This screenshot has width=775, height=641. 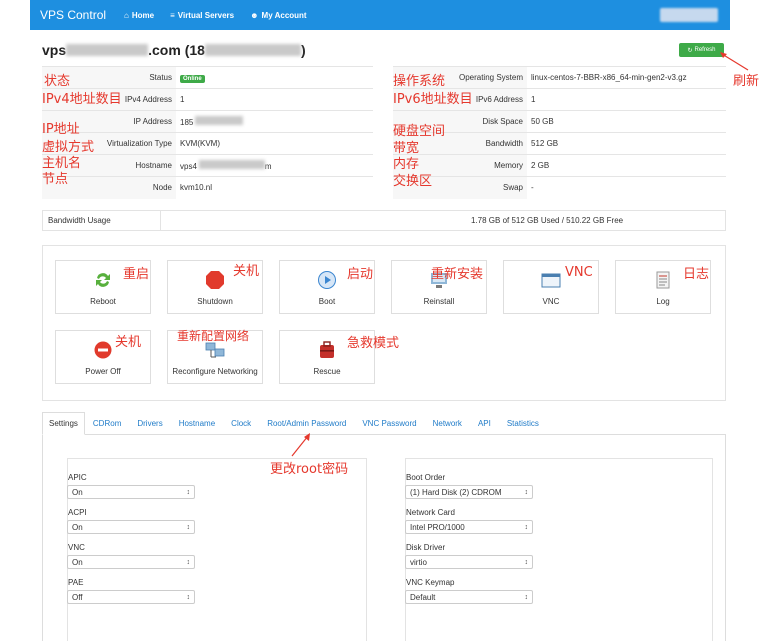 I want to click on info-row-memory: Memory 2 GB, so click(x=559, y=165).